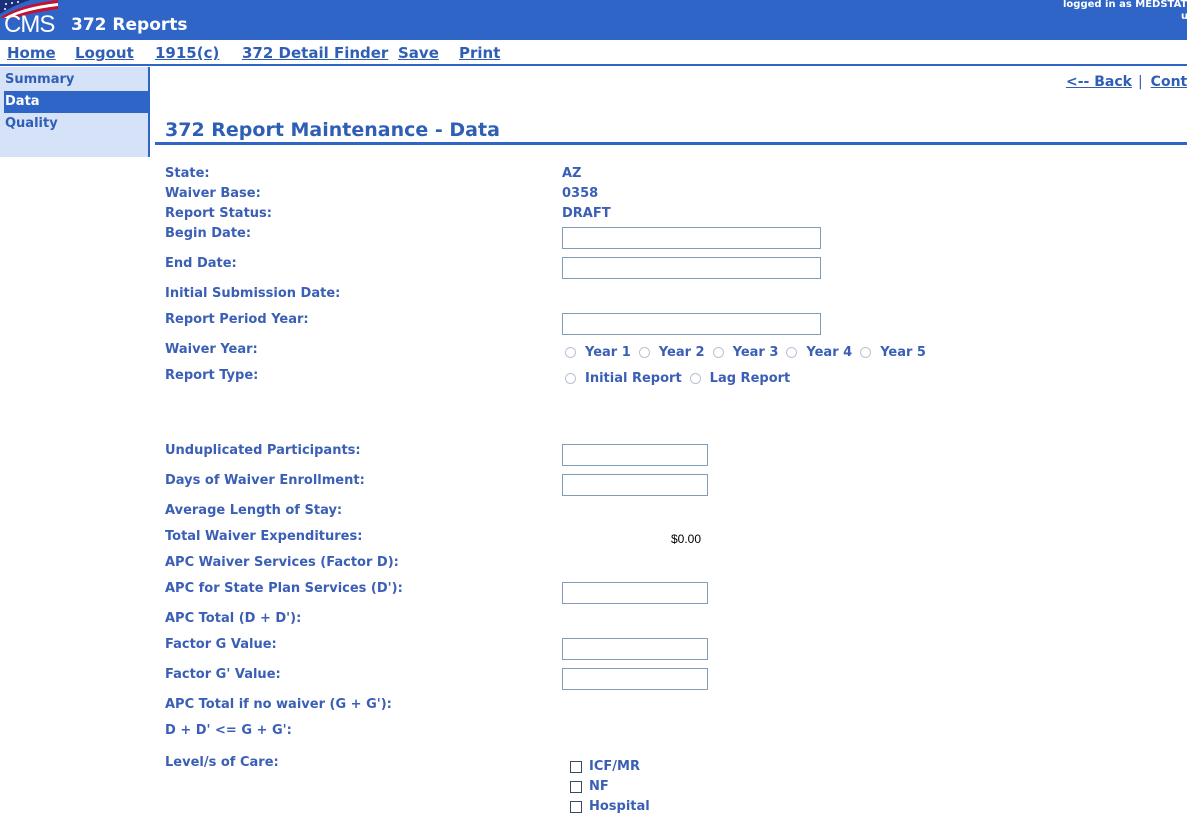  I want to click on initial-submission-date-label: Initial Submission Date:, so click(253, 293).